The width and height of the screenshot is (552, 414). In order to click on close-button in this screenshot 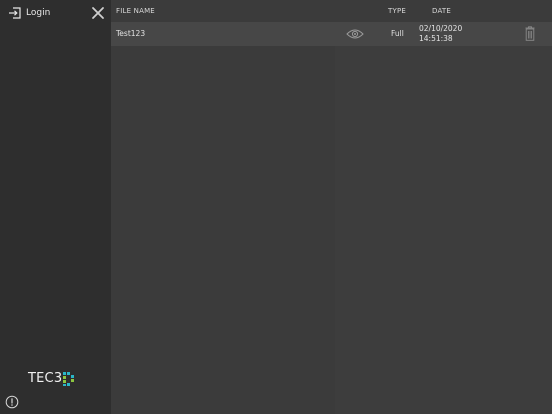, I will do `click(98, 13)`.